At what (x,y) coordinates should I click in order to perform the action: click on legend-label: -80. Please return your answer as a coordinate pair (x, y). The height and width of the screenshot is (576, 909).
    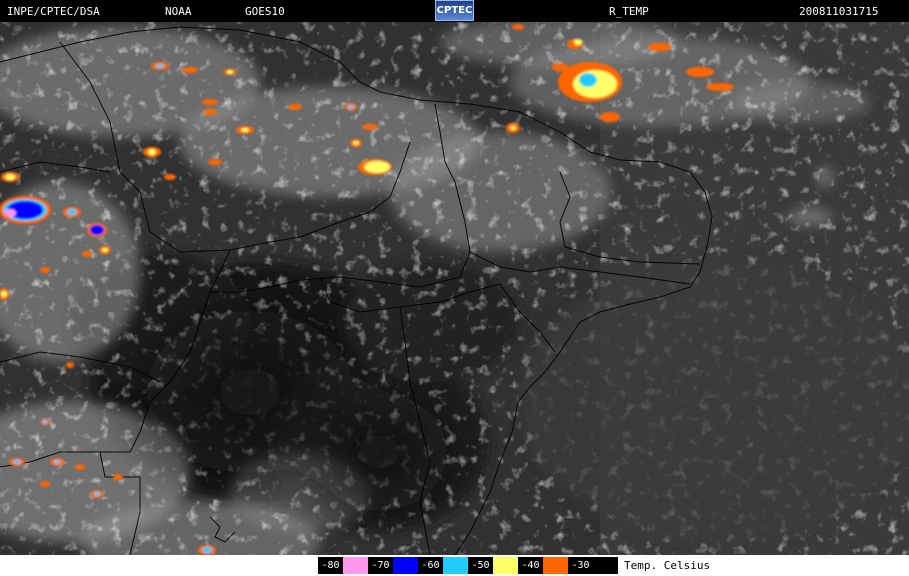
    Looking at the image, I should click on (330, 565).